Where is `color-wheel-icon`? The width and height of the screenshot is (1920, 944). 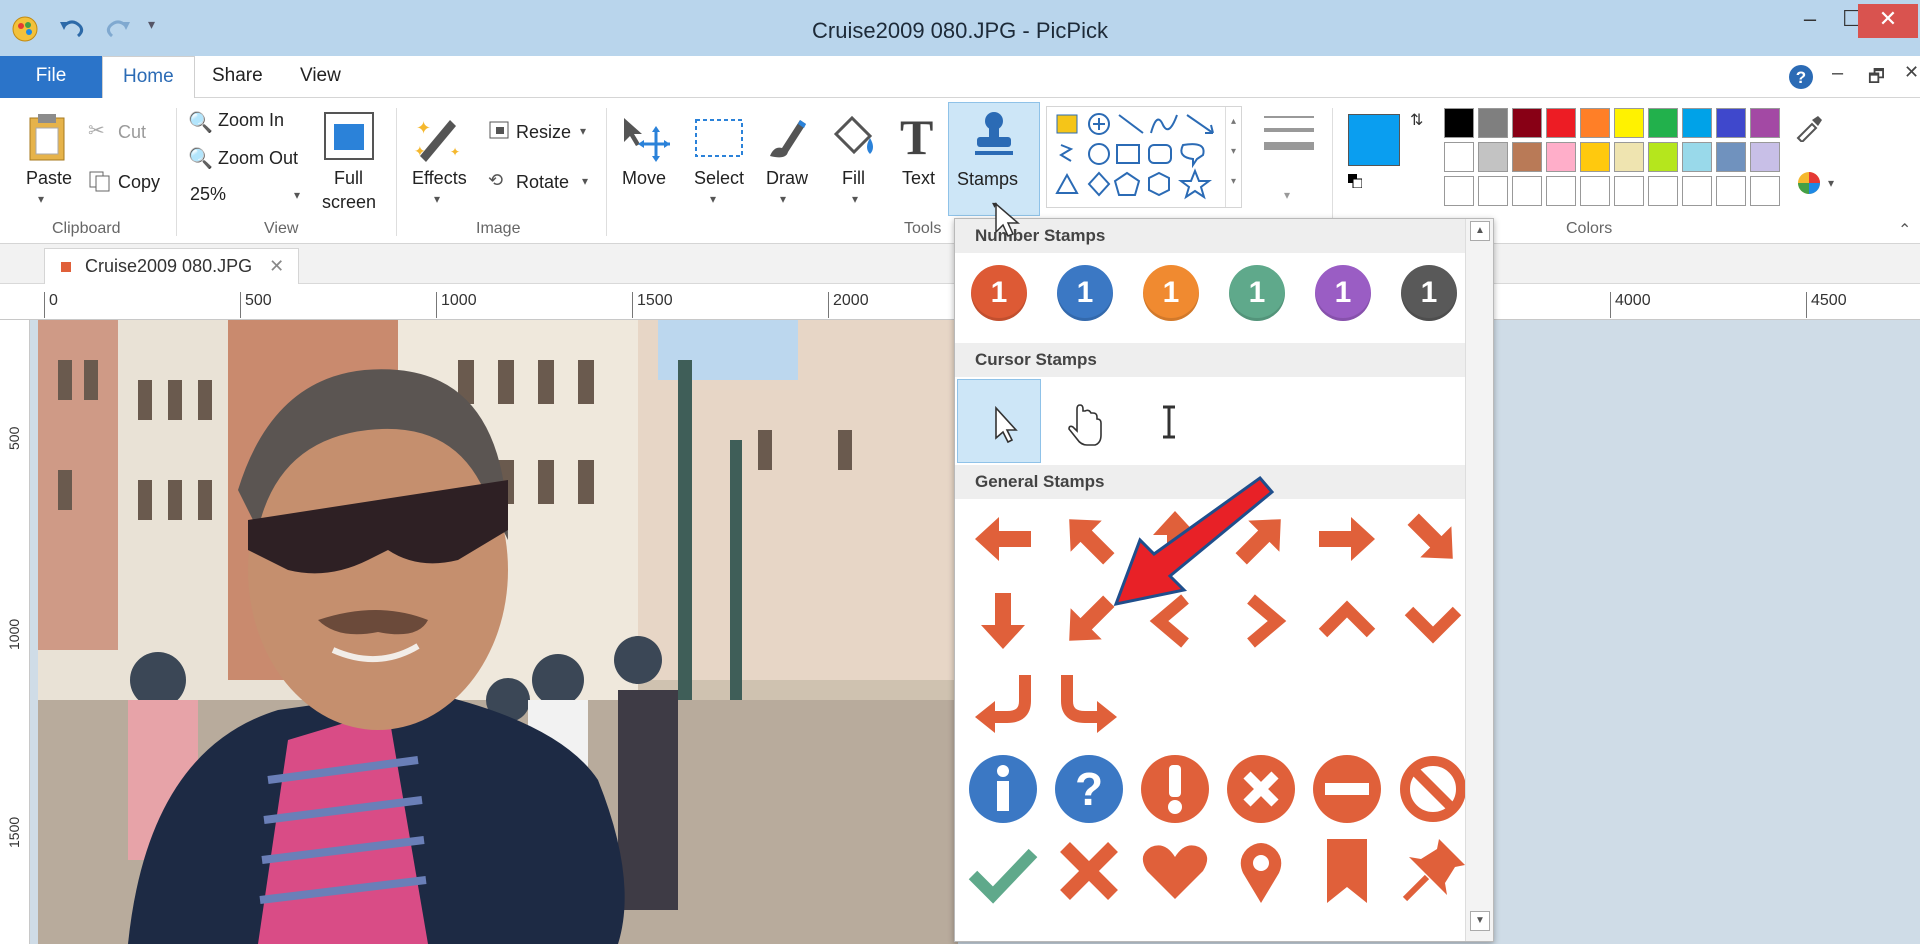
color-wheel-icon is located at coordinates (1809, 185).